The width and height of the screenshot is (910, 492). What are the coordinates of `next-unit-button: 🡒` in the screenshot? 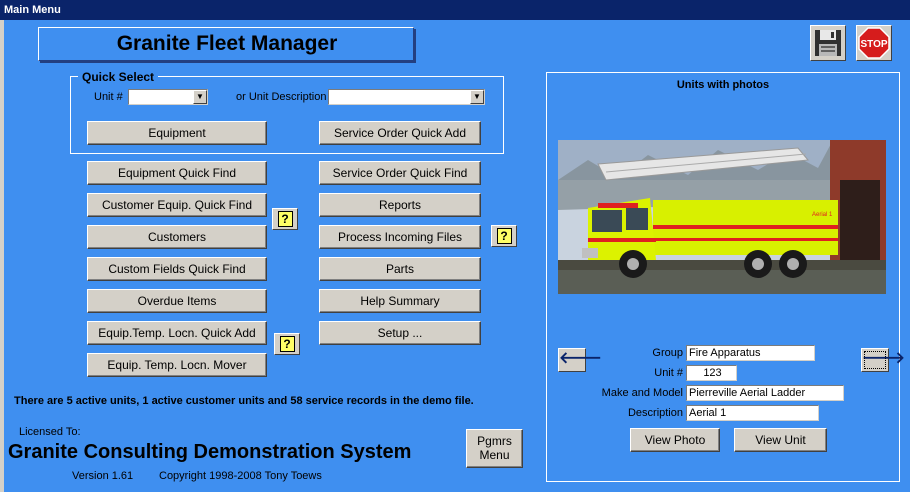 It's located at (883, 360).